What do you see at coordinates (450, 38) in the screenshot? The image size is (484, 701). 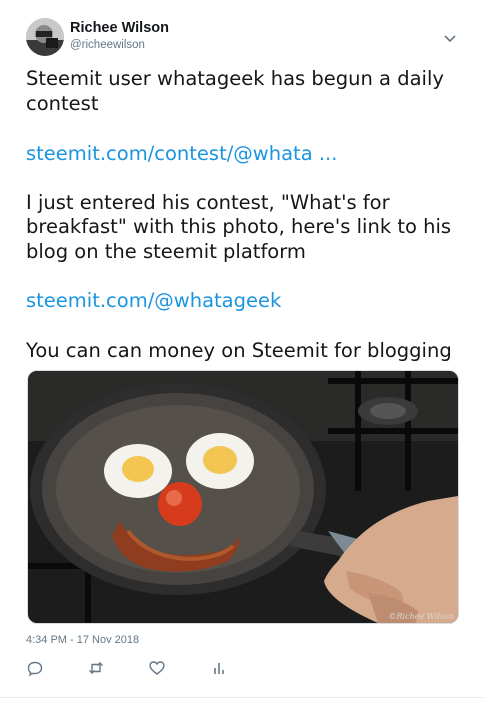 I see `chevron-down-icon` at bounding box center [450, 38].